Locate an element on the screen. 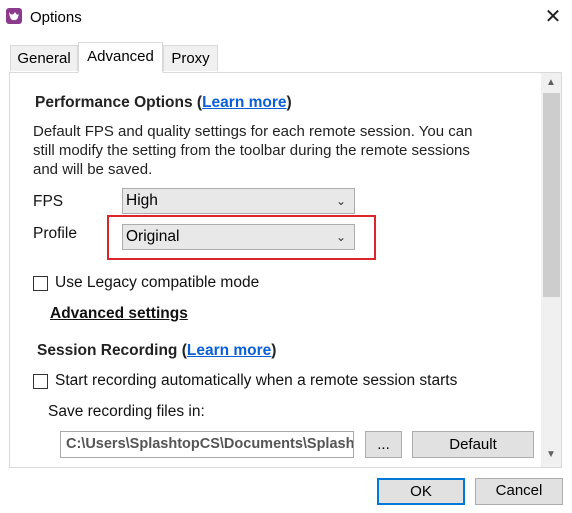 The height and width of the screenshot is (513, 572). window-title: Options is located at coordinates (56, 17).